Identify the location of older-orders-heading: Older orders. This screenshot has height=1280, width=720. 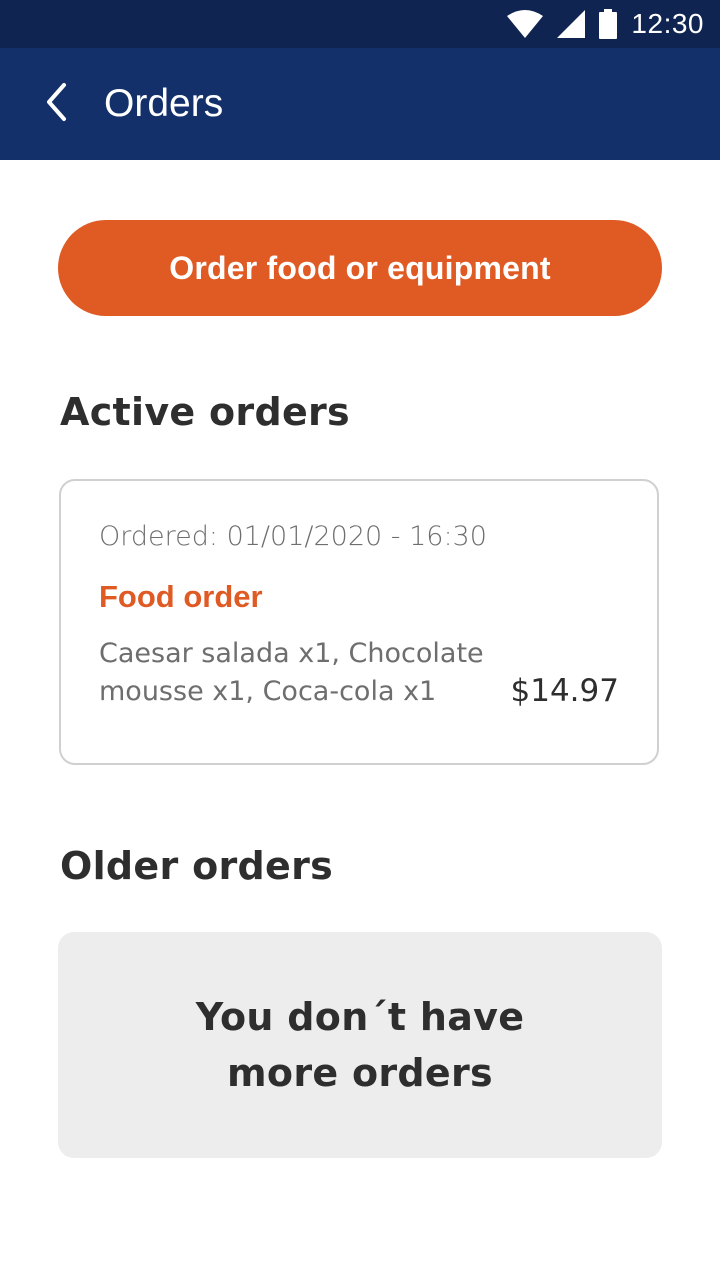
(197, 866).